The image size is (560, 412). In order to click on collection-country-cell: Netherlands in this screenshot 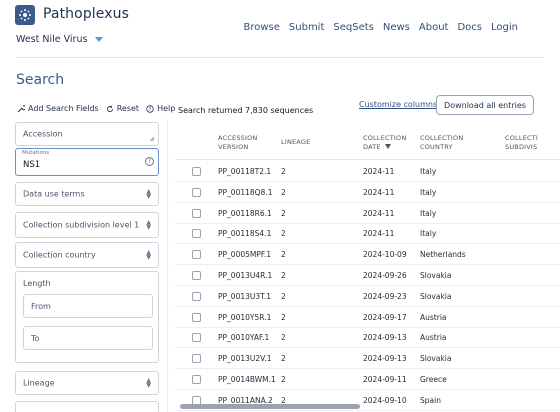, I will do `click(443, 255)`.